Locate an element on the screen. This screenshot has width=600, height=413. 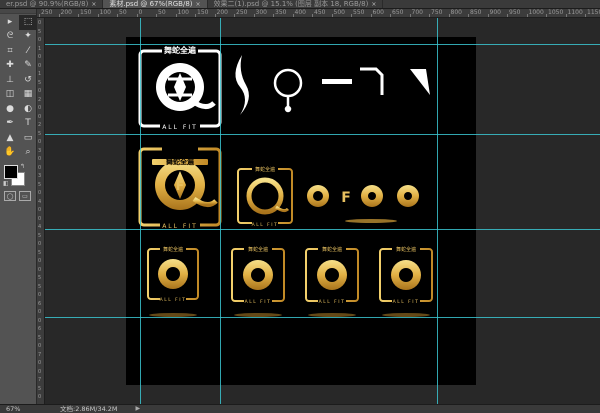
clone-stamp-tool-icon: ⊥ is located at coordinates (10, 80).